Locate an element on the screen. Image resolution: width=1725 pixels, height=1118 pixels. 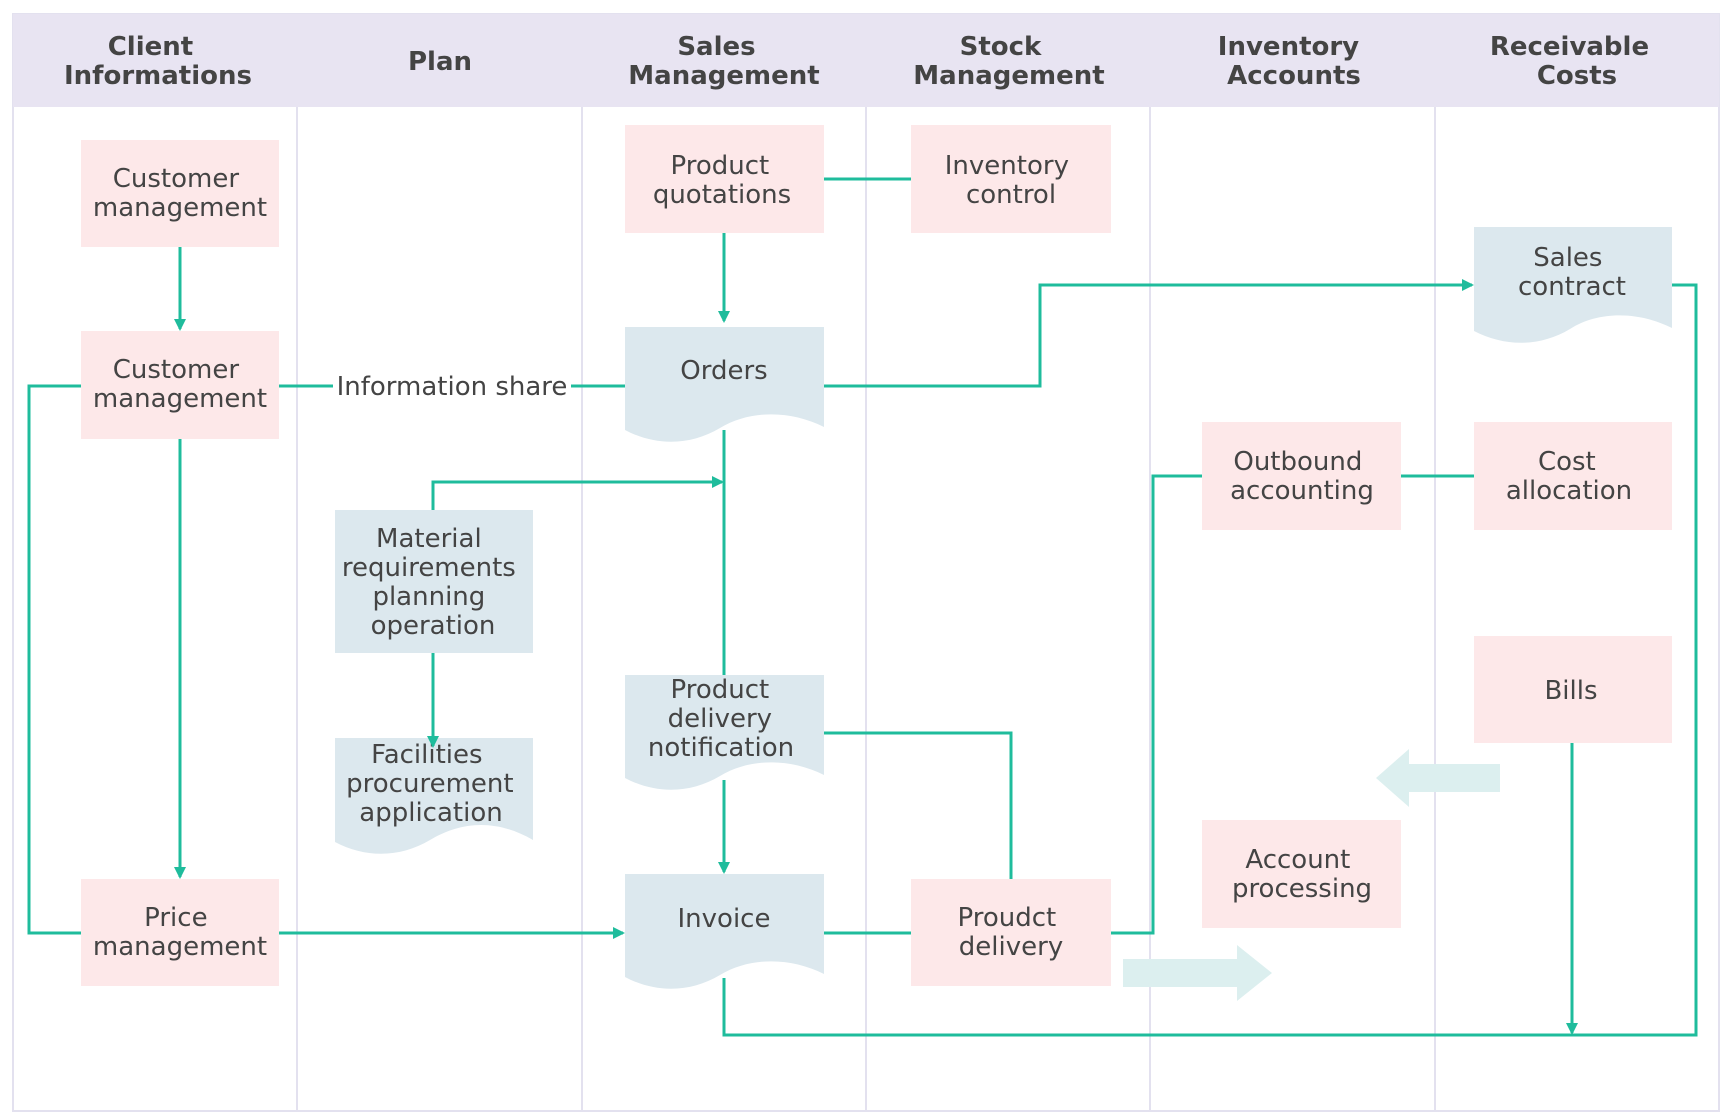
node-mrp-operation: Material requirements planning operation is located at coordinates (434, 581).